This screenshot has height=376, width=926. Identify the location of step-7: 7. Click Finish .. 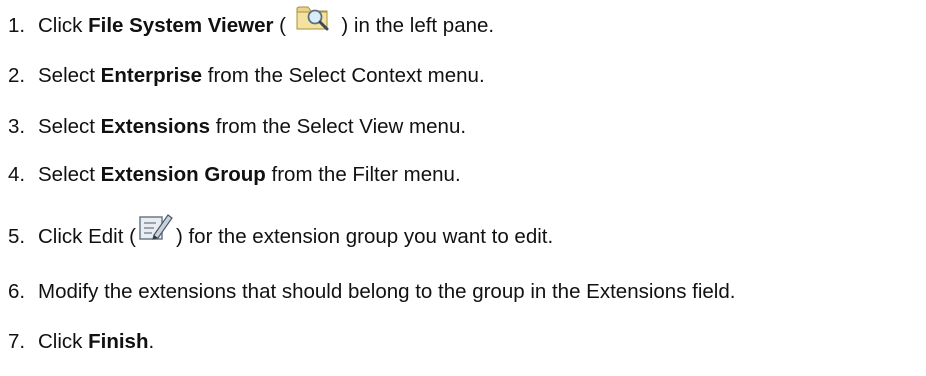
(81, 342).